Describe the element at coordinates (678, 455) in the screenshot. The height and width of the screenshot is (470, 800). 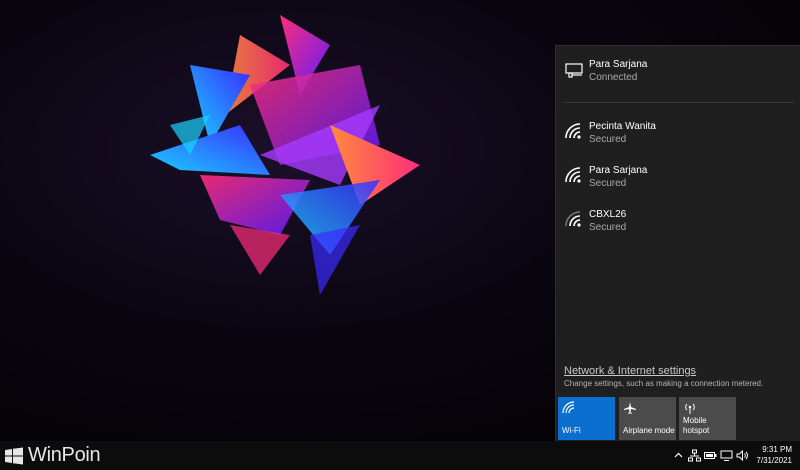
I see `chevron-up-icon` at that location.